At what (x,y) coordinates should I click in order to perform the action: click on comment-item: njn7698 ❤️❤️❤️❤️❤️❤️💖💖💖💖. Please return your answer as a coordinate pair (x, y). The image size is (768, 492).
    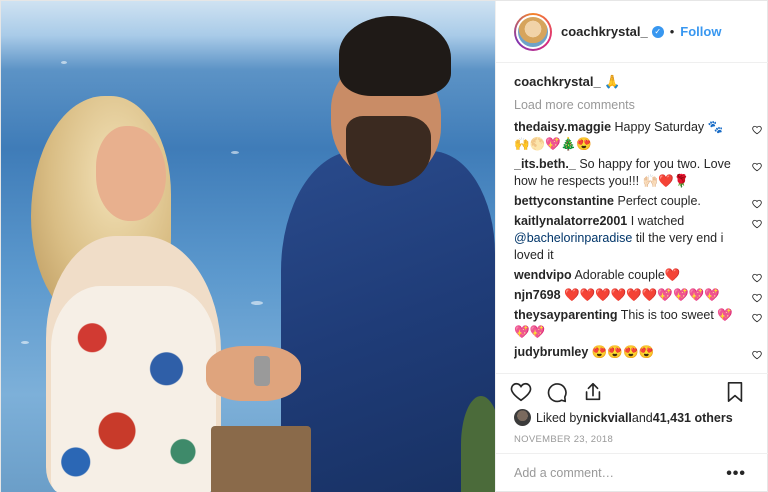
    Looking at the image, I should click on (639, 295).